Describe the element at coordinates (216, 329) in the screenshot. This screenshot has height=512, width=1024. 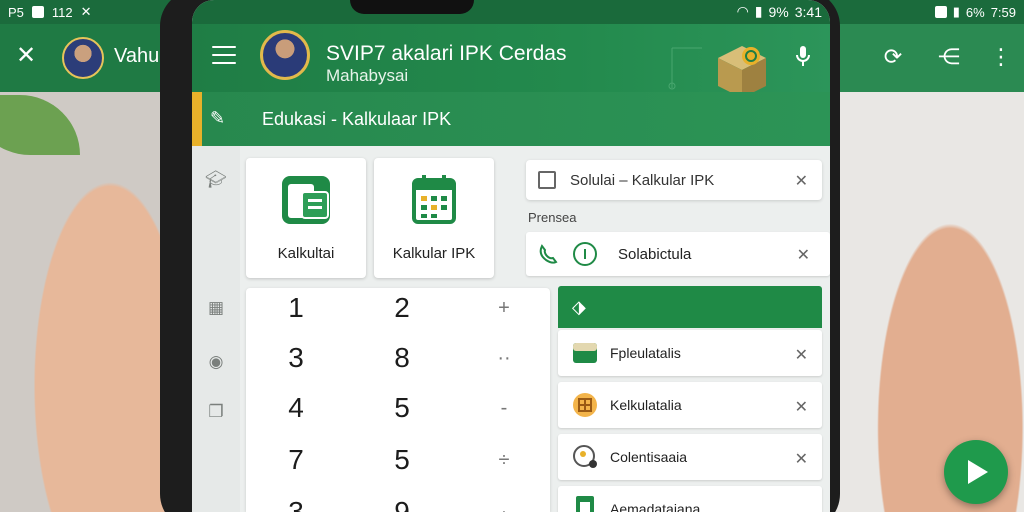
I see `side-rail: 🎓︎ ▦ ◉ ❐` at that location.